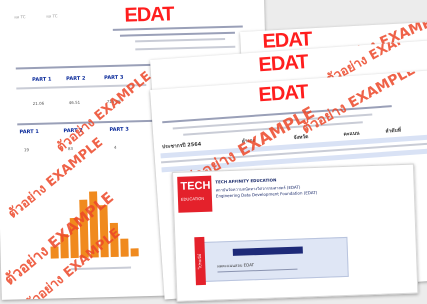 This screenshot has width=427, height=304. Describe the element at coordinates (271, 261) in the screenshot. I see `envelope-window: ไปรษณีย์ ผลคะแนนสอบ EDAT` at that location.